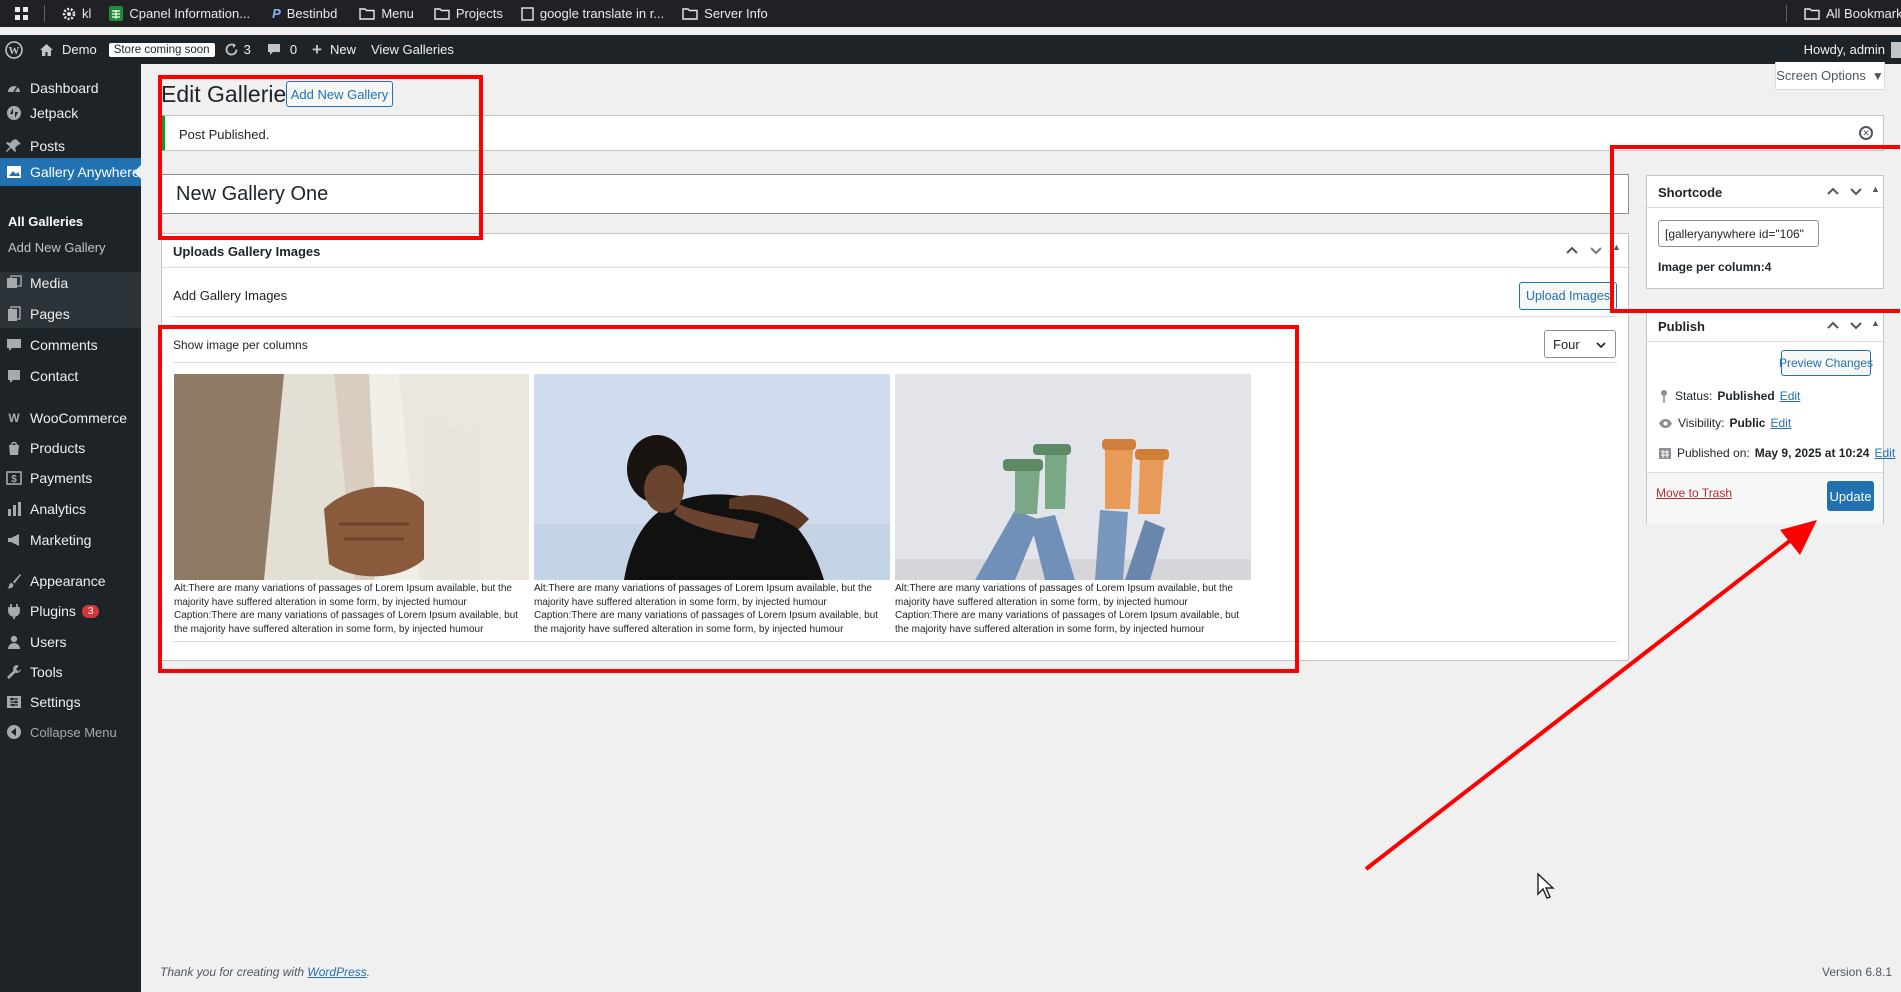  I want to click on menu-item-plugins: Plugins 3, so click(70, 611).